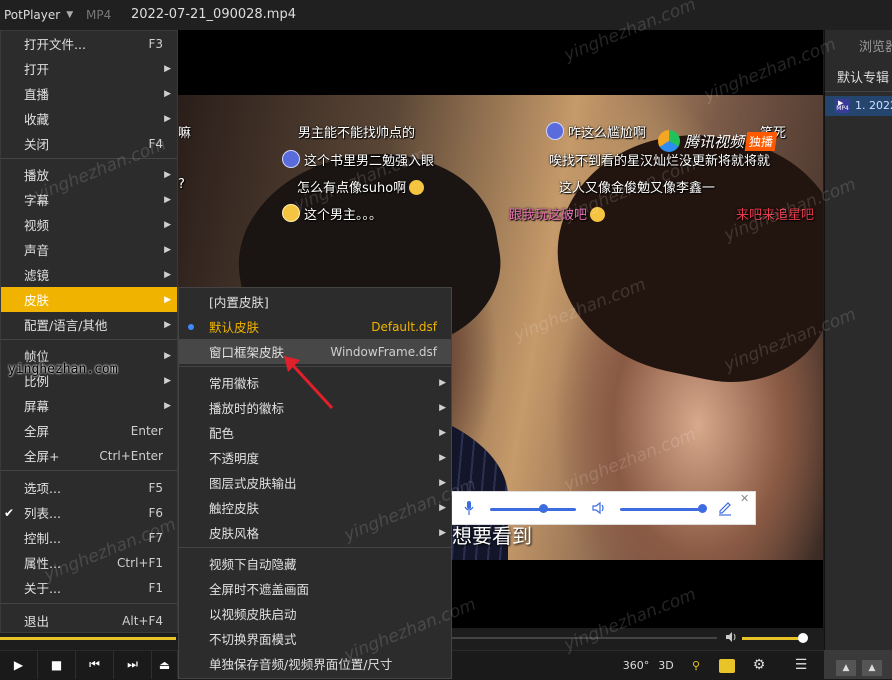 The image size is (892, 680). Describe the element at coordinates (727, 666) in the screenshot. I see `subtitle-list-icon` at that location.